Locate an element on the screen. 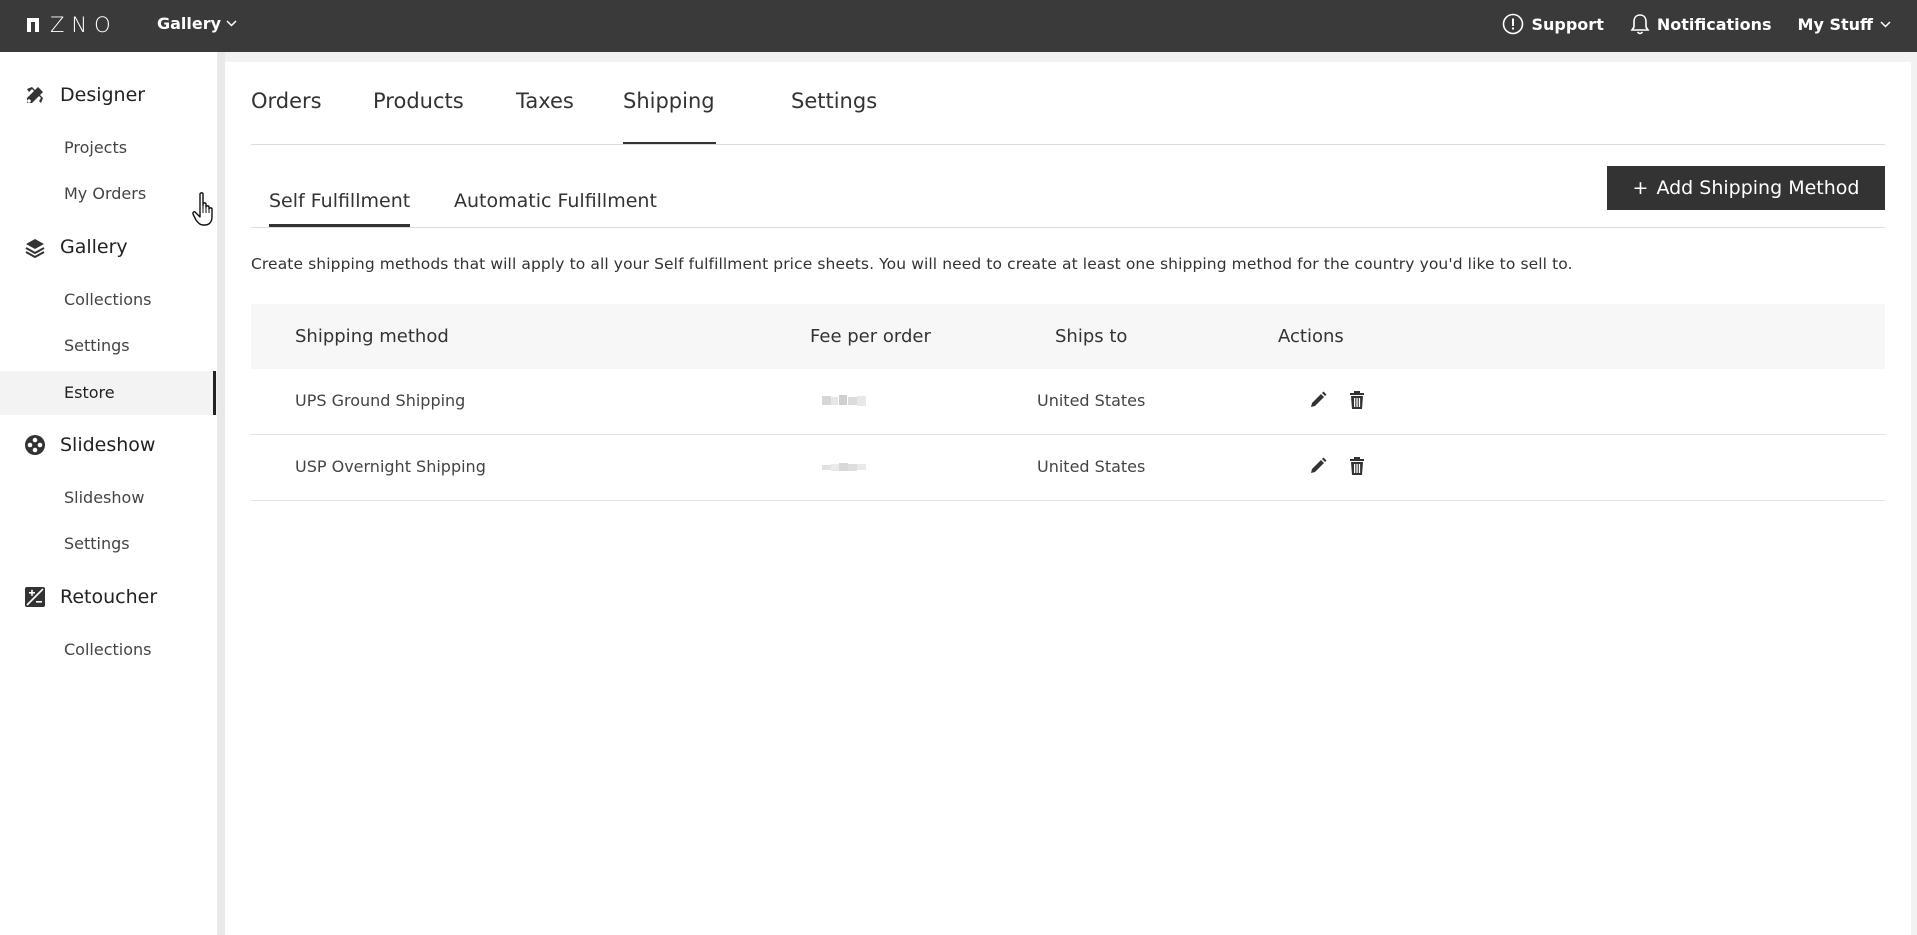  sidebar-section-slideshow: Slideshow is located at coordinates (89, 445).